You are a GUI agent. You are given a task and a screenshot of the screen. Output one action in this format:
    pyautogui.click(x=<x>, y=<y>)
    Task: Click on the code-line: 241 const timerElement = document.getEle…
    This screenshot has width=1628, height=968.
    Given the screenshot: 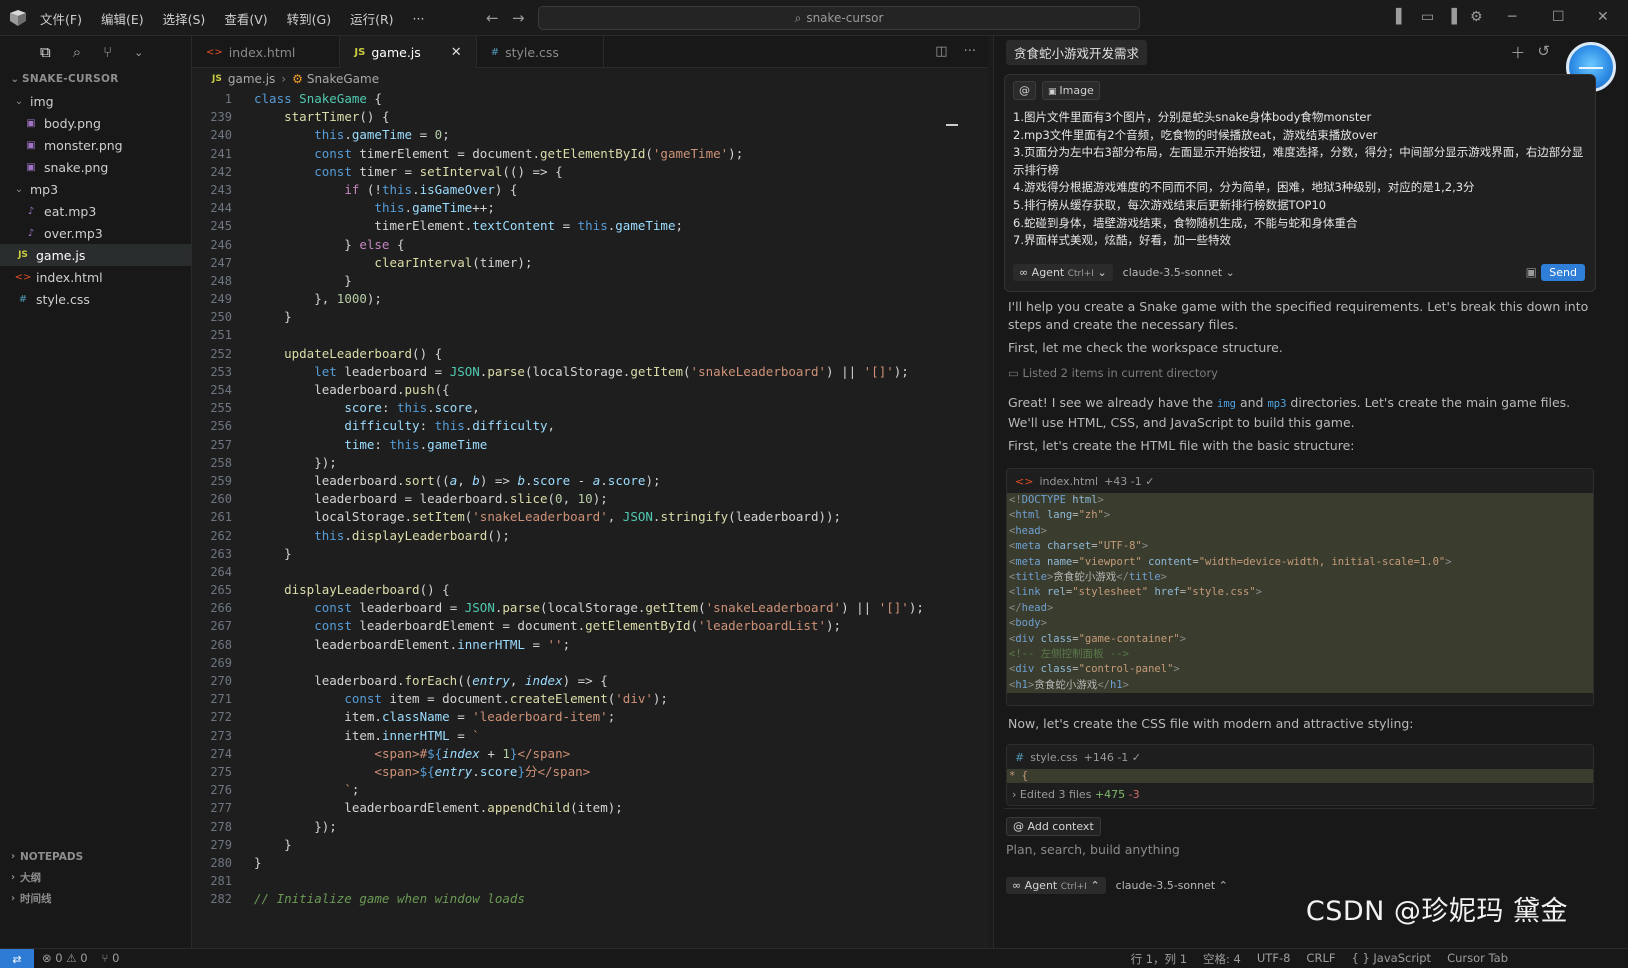 What is the action you would take?
    pyautogui.click(x=590, y=154)
    